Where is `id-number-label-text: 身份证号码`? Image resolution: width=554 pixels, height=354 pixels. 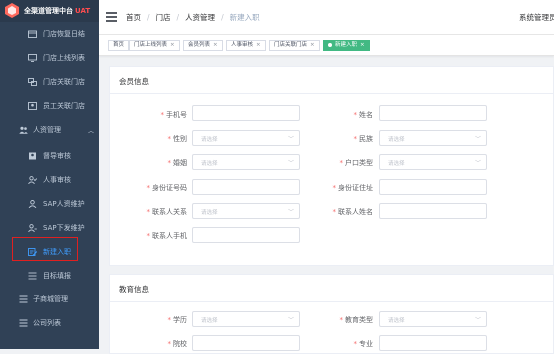 id-number-label-text: 身份证号码 is located at coordinates (169, 188).